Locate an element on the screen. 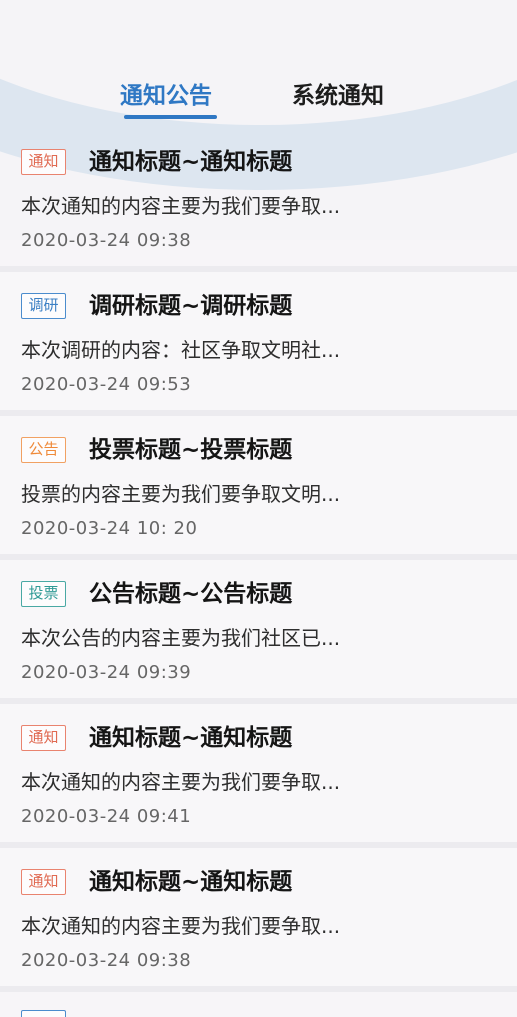 This screenshot has height=1017, width=517. next-item-tag-partial is located at coordinates (43, 1013).